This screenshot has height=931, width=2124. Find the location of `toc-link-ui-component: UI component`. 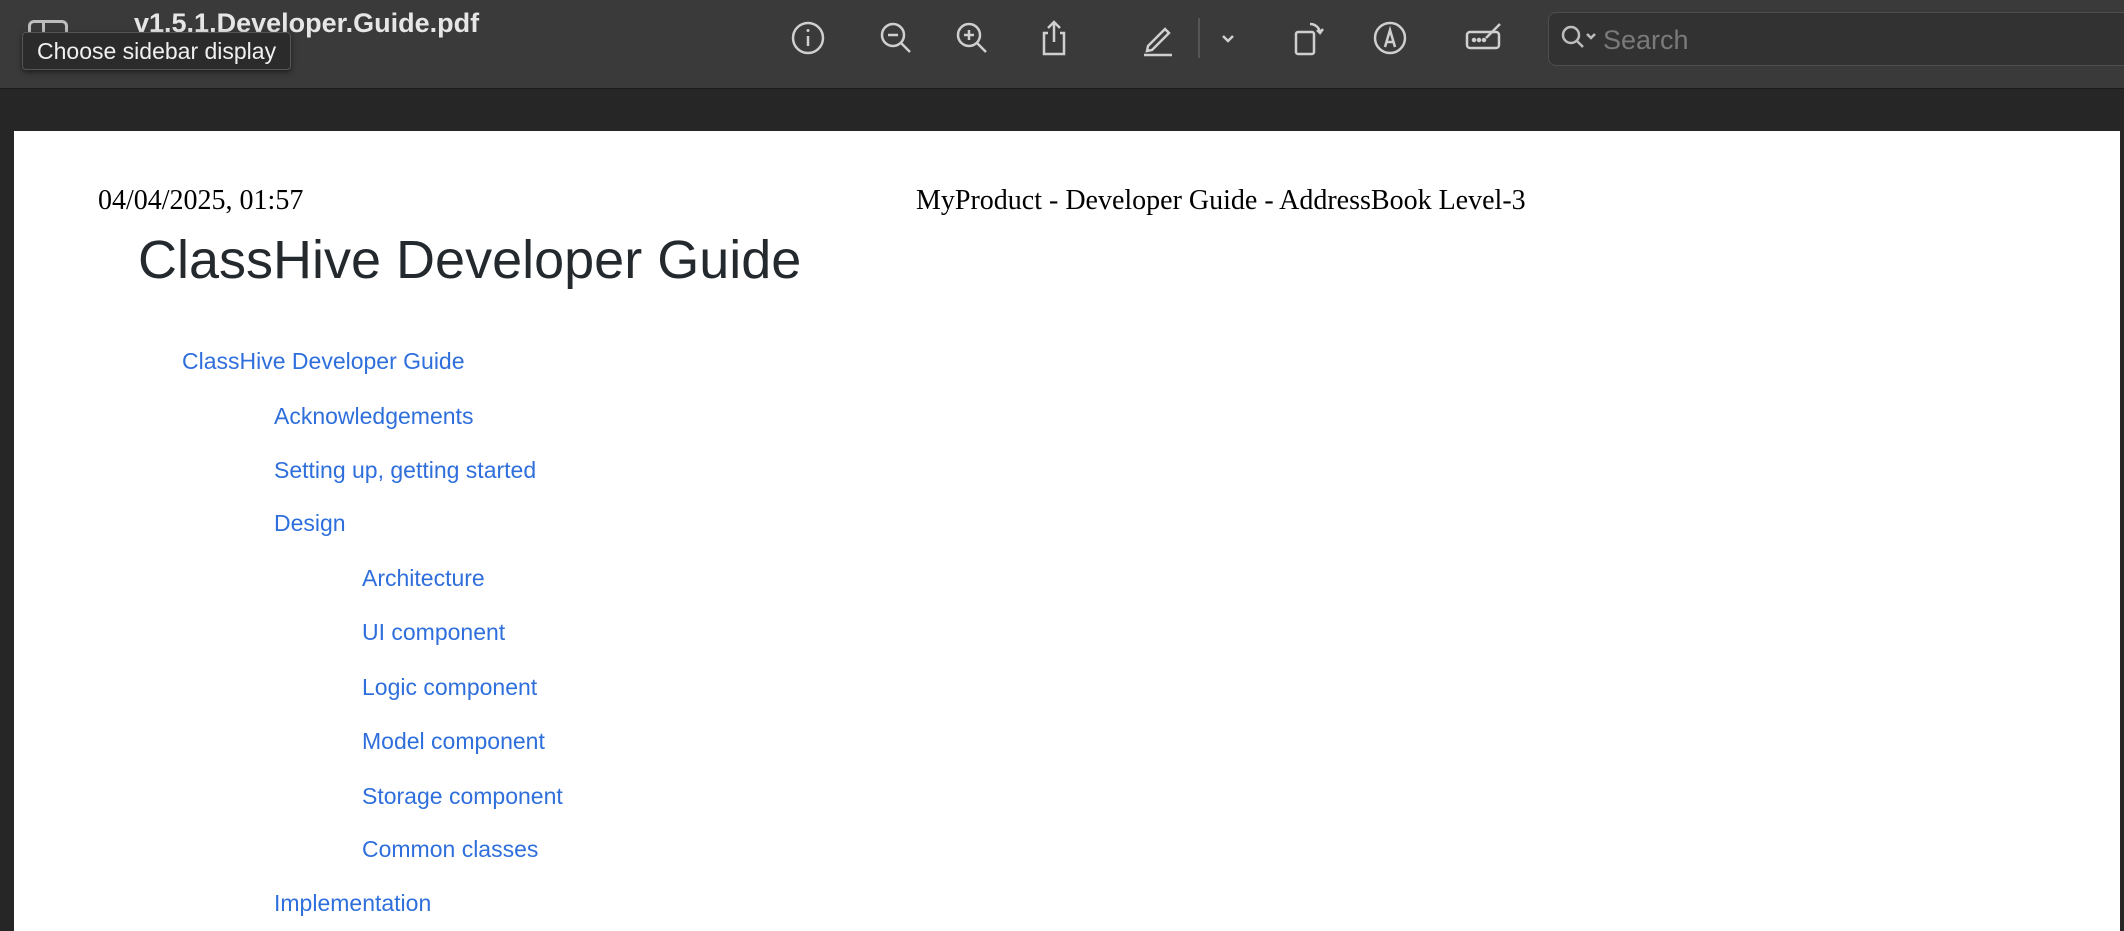

toc-link-ui-component: UI component is located at coordinates (433, 632).